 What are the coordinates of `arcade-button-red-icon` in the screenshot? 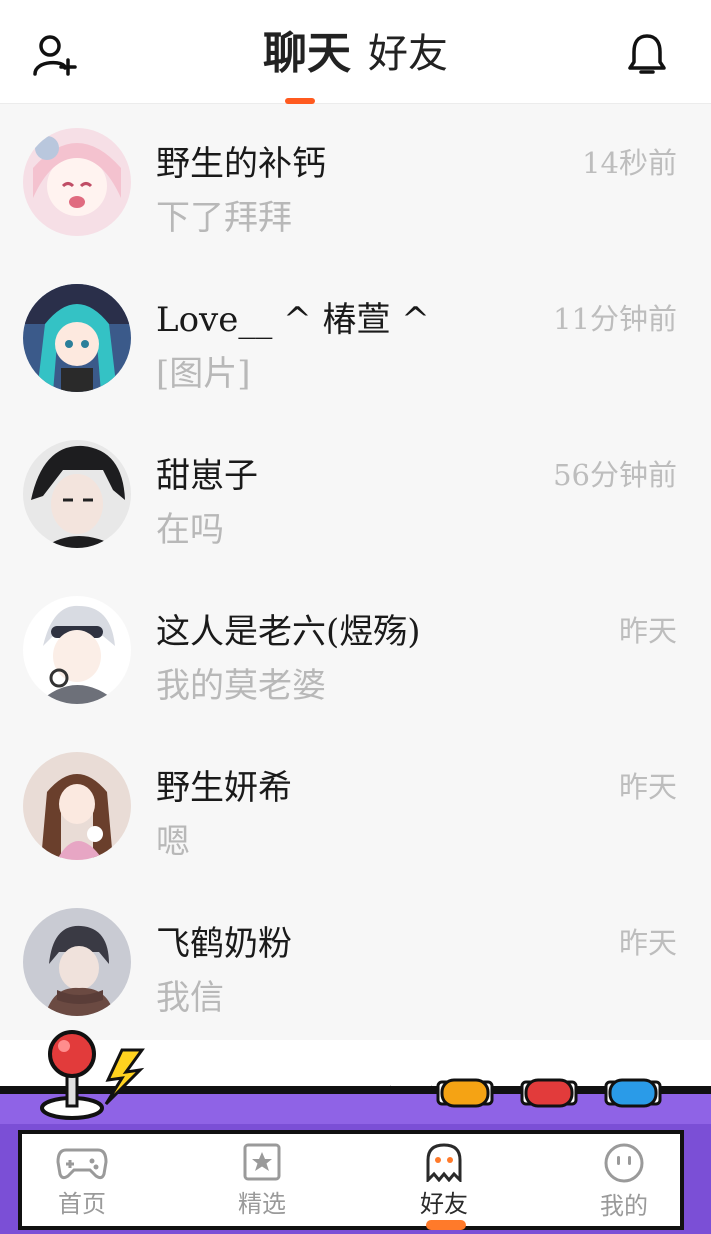 It's located at (549, 1093).